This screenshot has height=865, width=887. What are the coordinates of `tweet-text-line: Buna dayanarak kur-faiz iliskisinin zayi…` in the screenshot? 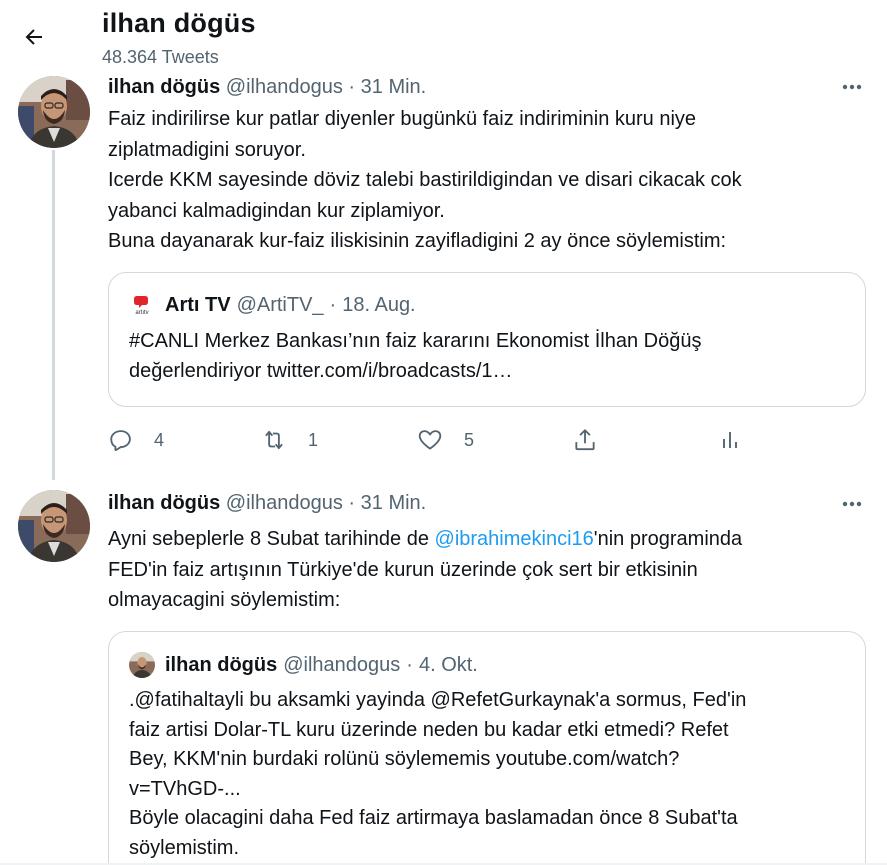 It's located at (417, 241).